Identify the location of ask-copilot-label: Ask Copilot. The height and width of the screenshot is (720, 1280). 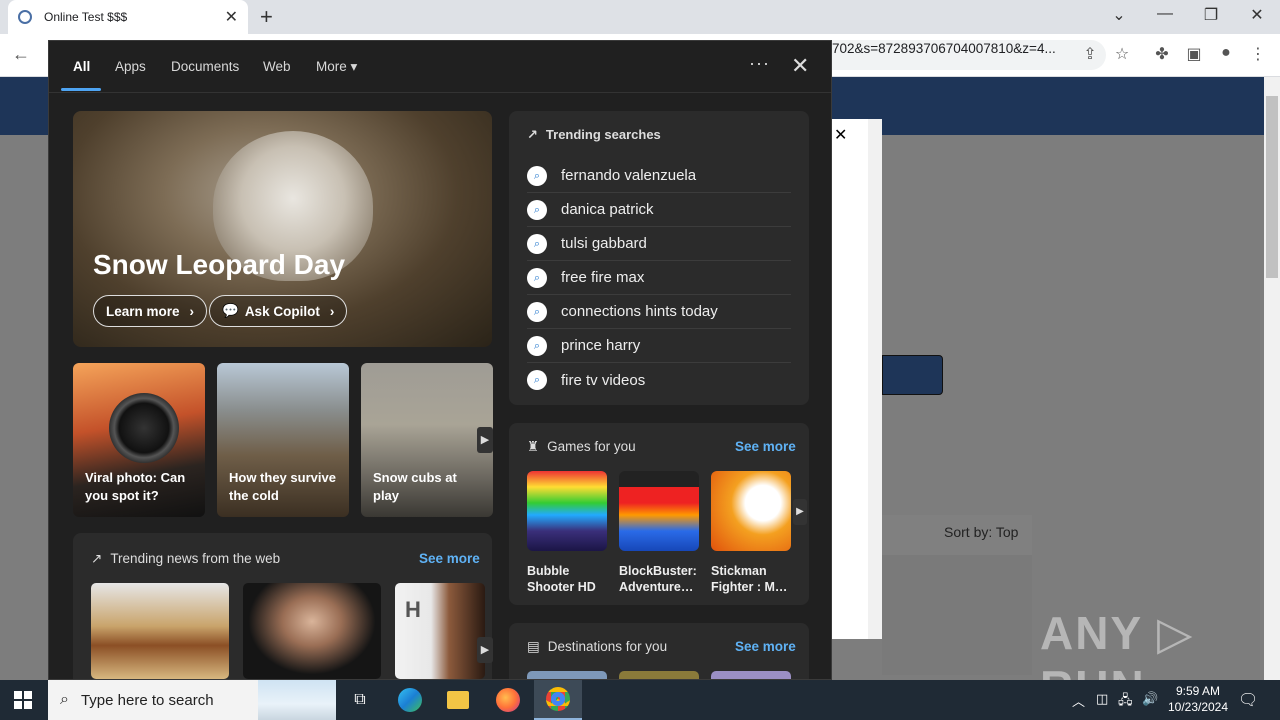
(282, 311).